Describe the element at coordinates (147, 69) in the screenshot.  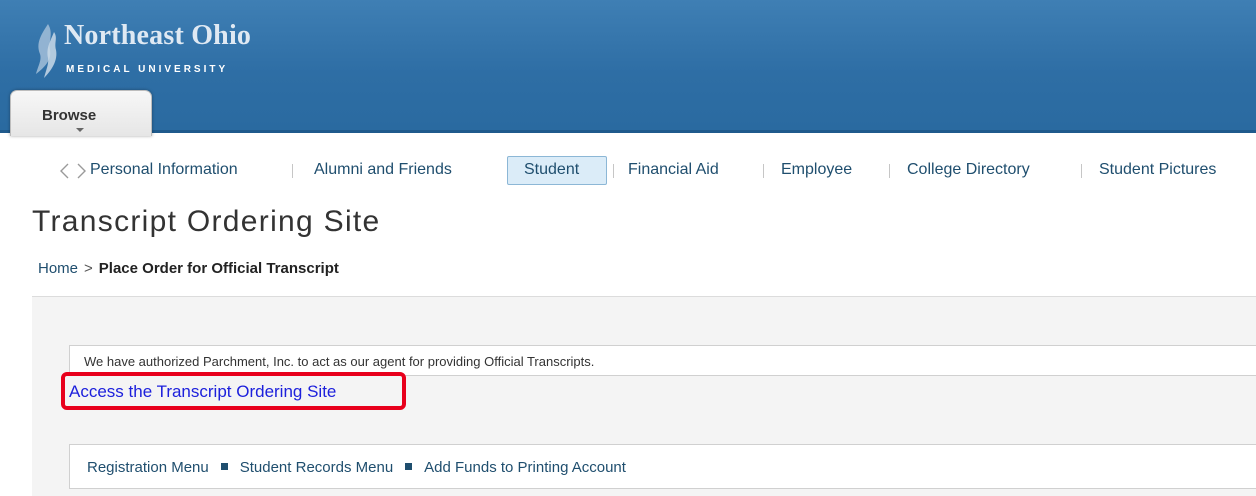
I see `logo-subtitle: MEDICAL UNIVERSITY` at that location.